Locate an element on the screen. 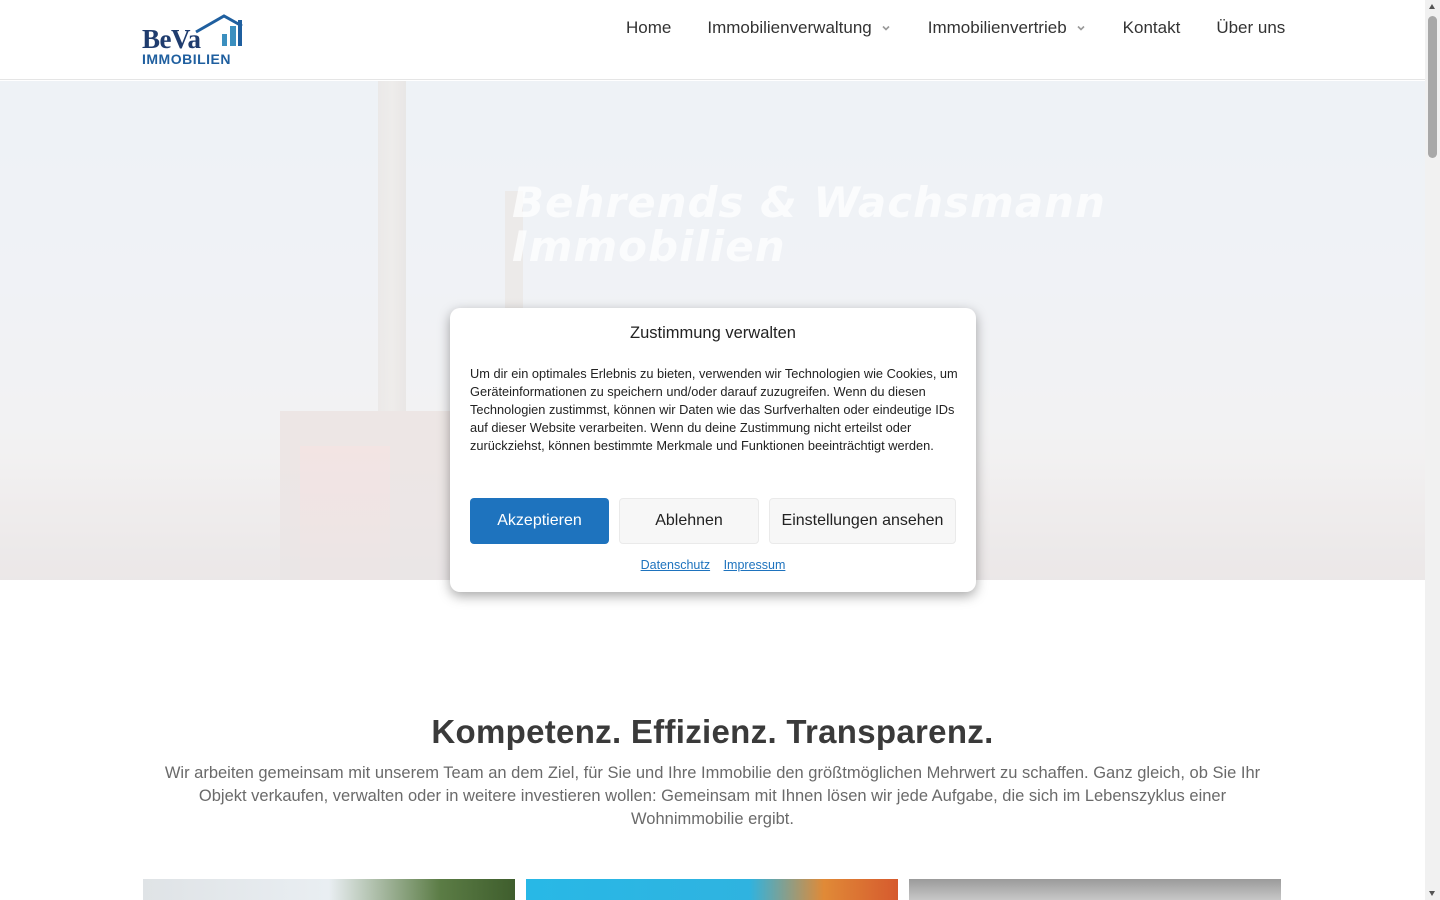 This screenshot has height=900, width=1440. scroll-up-arrow-icon is located at coordinates (1432, 6).